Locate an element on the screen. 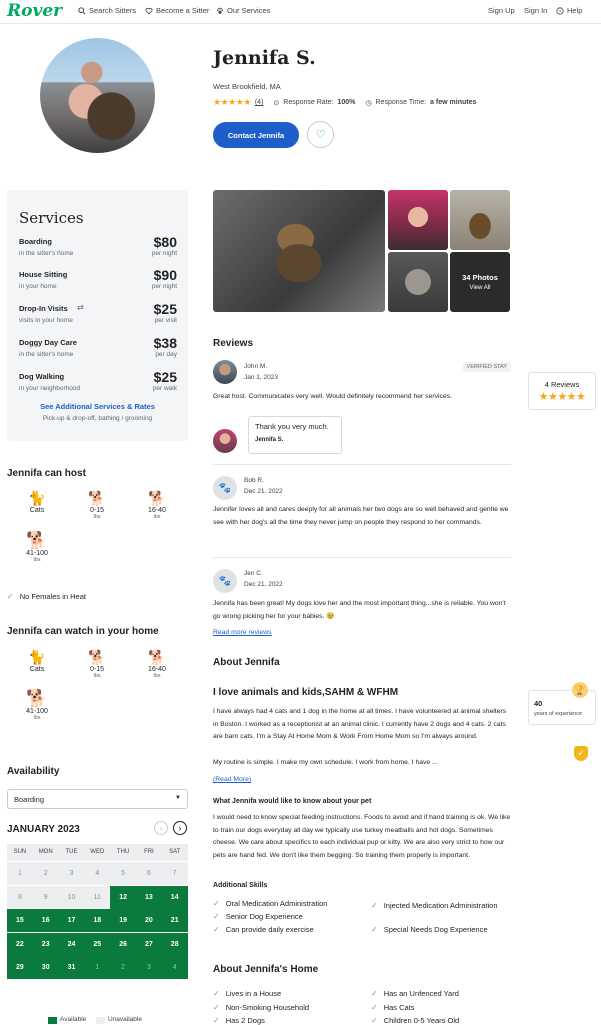 The height and width of the screenshot is (1025, 601). calendar-day: 7 is located at coordinates (174, 873).